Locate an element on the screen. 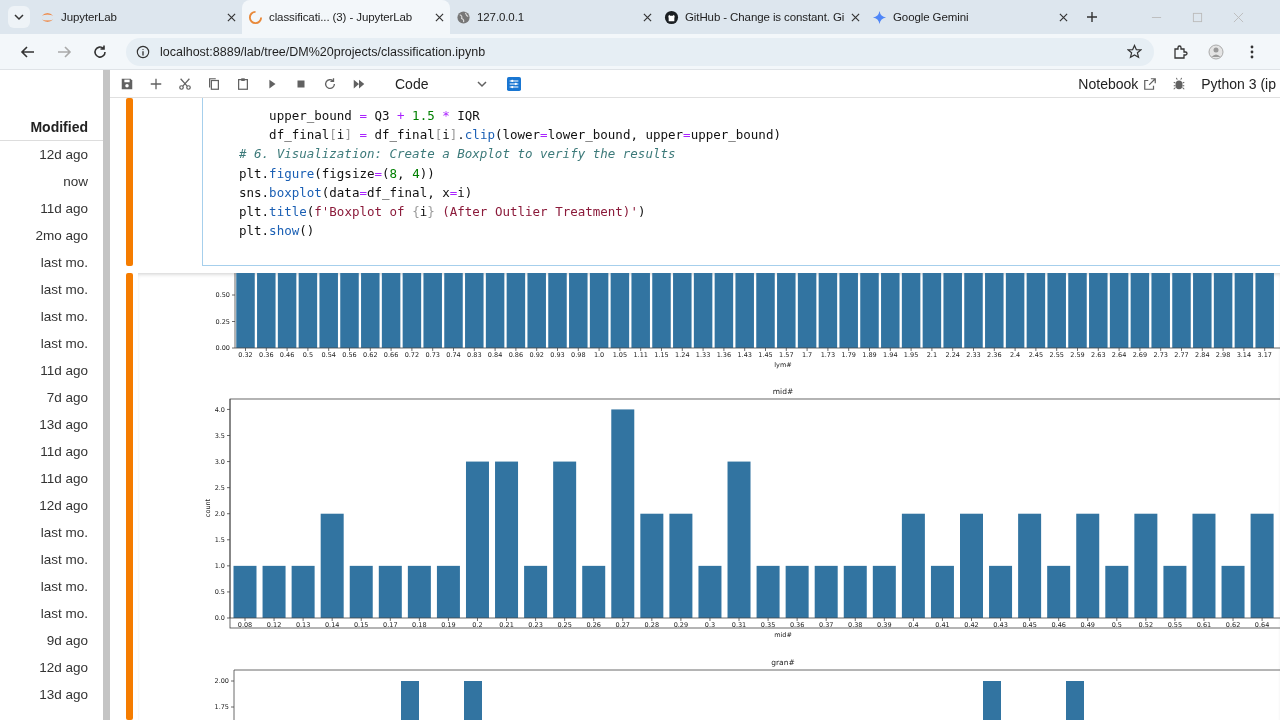 The width and height of the screenshot is (1280, 720). globe-icon is located at coordinates (463, 17).